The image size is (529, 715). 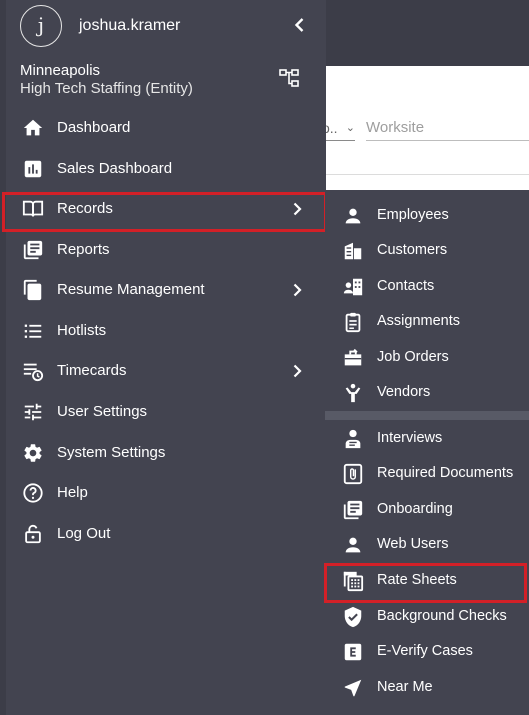 What do you see at coordinates (353, 322) in the screenshot?
I see `clipboard-icon` at bounding box center [353, 322].